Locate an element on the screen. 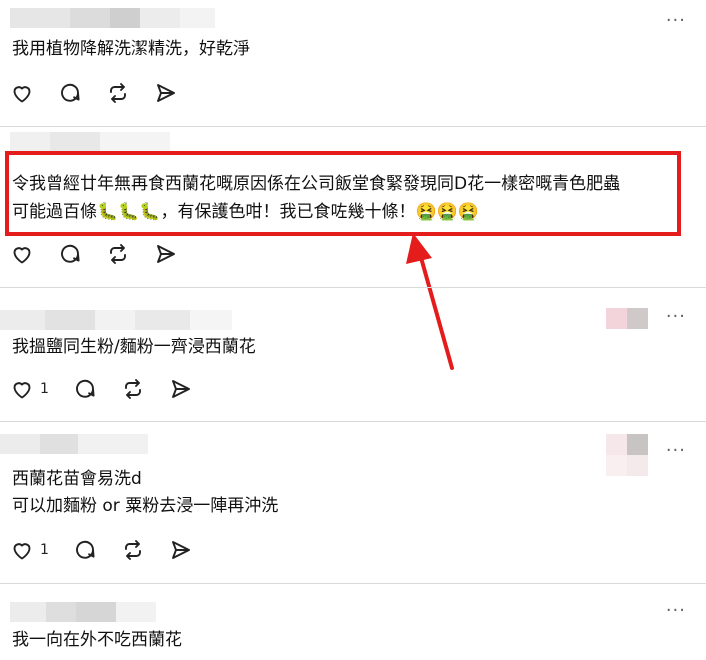  comment-5: ··· 我一向在外不吃西蘭花 is located at coordinates (353, 622).